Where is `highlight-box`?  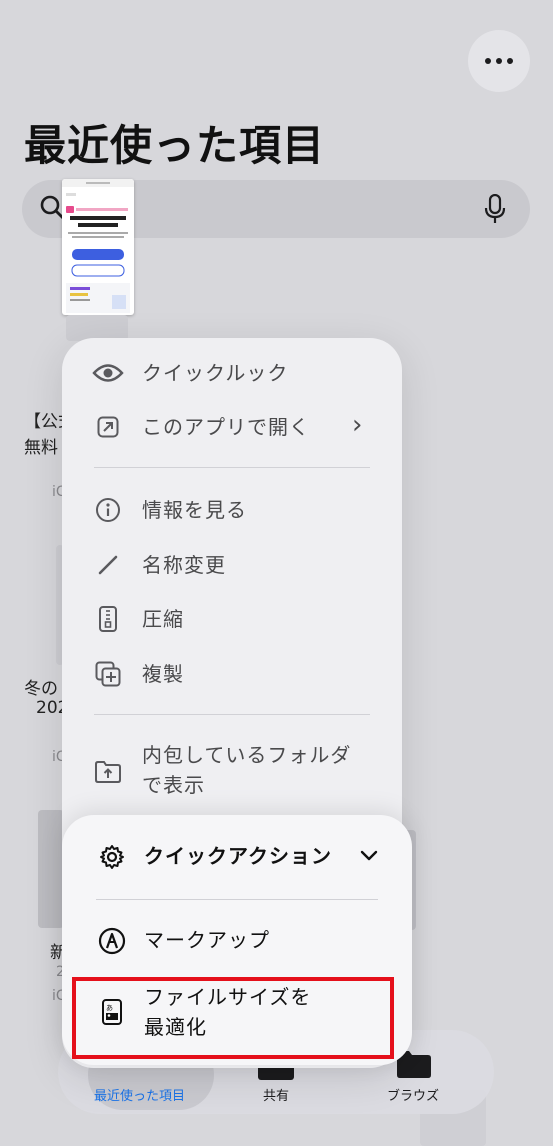 highlight-box is located at coordinates (233, 1018).